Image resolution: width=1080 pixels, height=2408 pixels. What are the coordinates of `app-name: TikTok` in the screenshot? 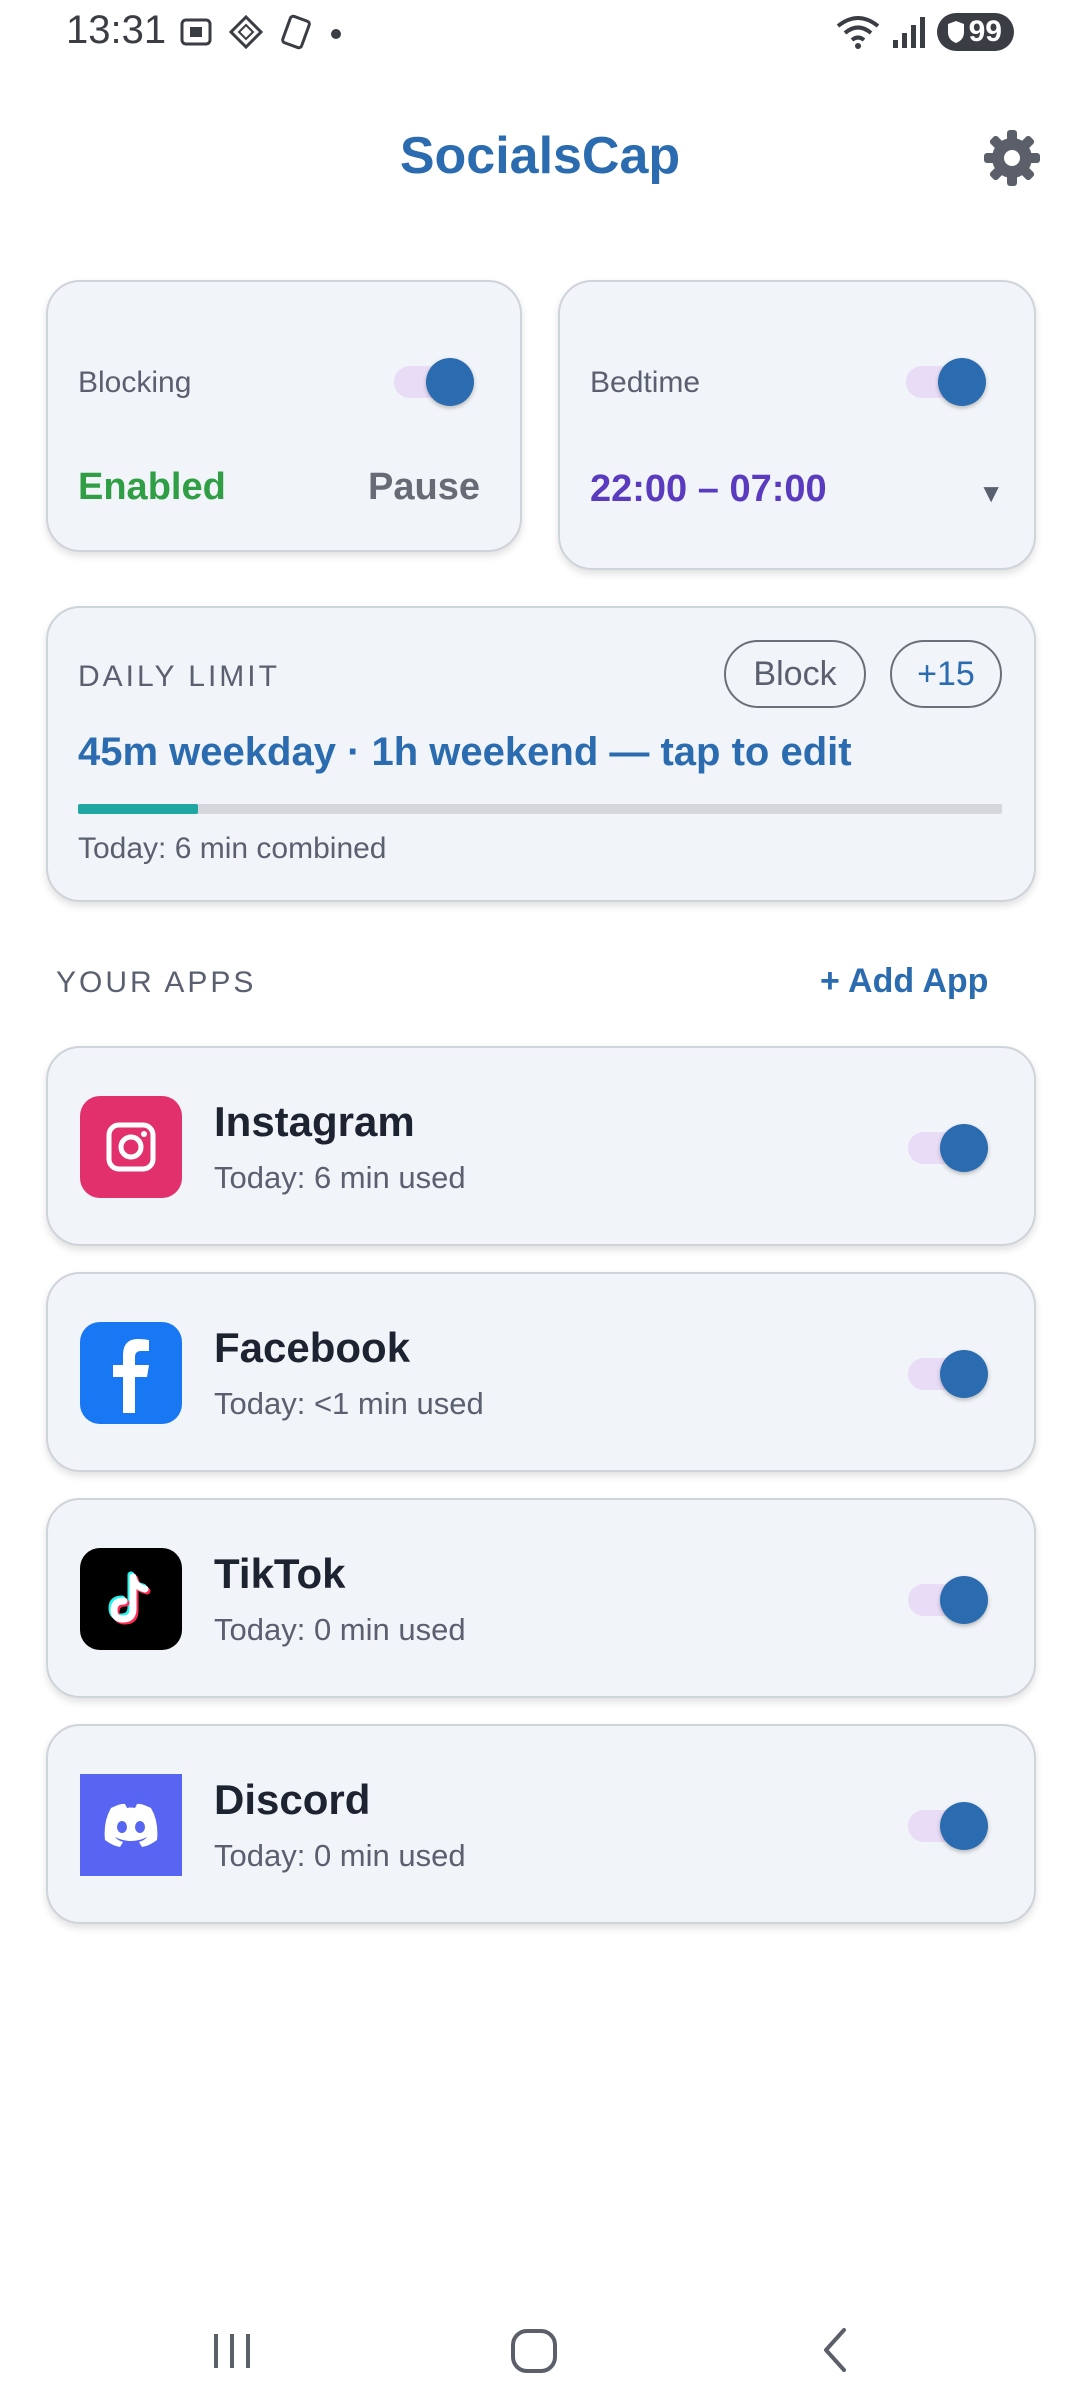 It's located at (280, 1573).